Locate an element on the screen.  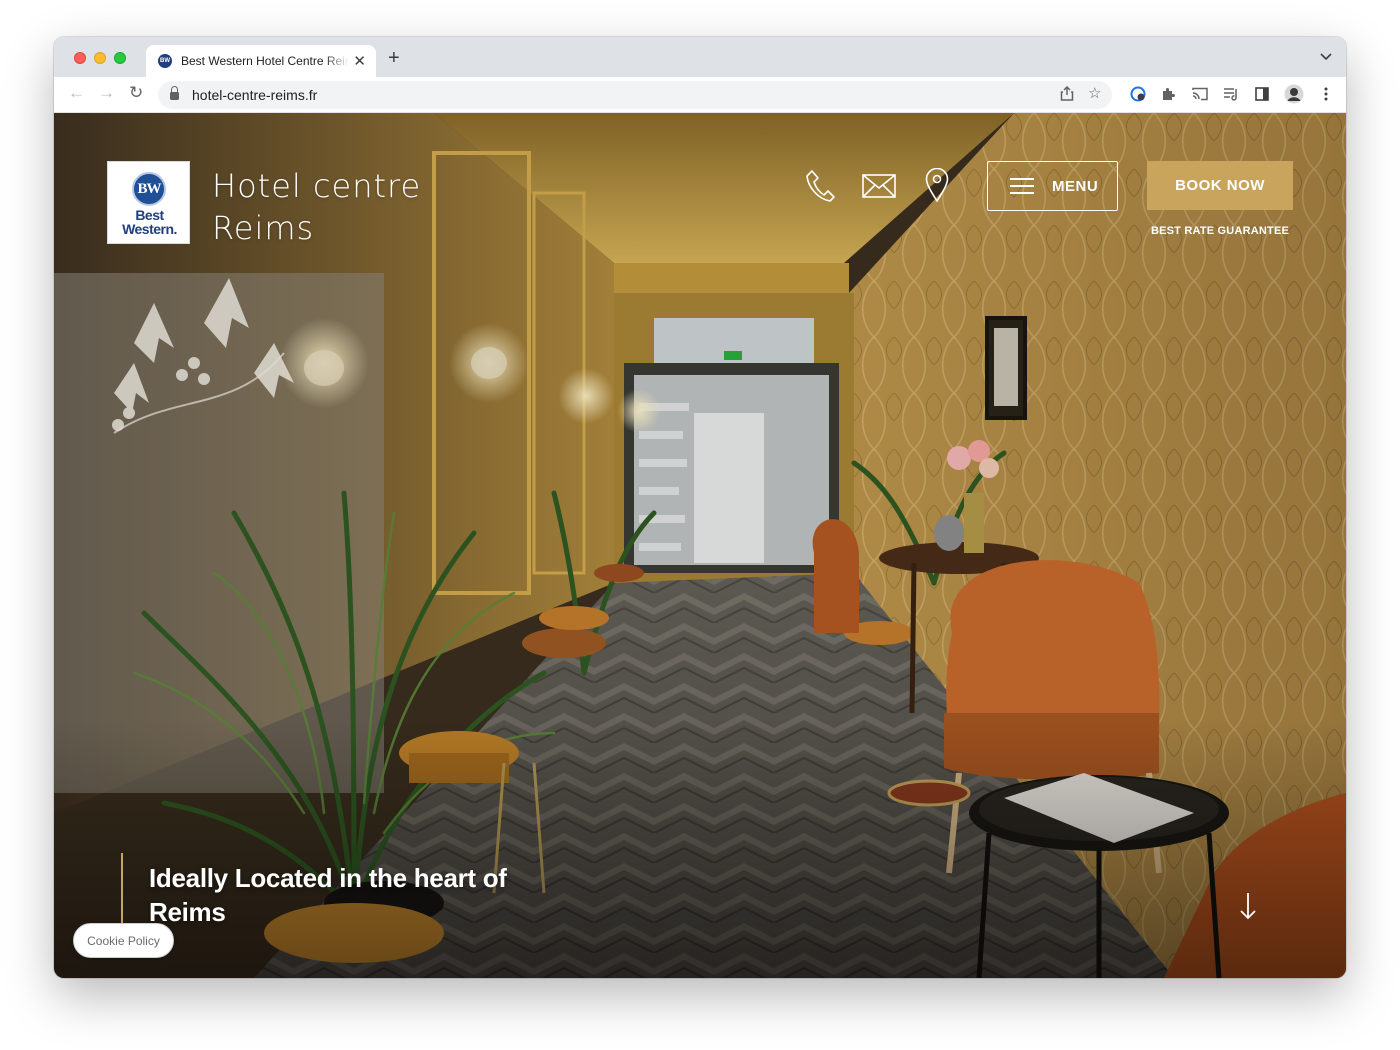
tab-title: Best Western Hotel Centre Reims is located at coordinates (265, 61).